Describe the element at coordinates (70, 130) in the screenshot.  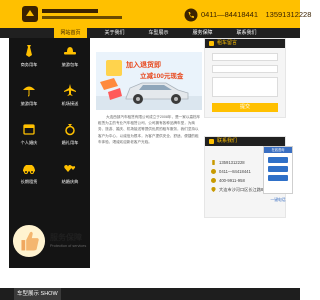
I see `ring-icon` at that location.